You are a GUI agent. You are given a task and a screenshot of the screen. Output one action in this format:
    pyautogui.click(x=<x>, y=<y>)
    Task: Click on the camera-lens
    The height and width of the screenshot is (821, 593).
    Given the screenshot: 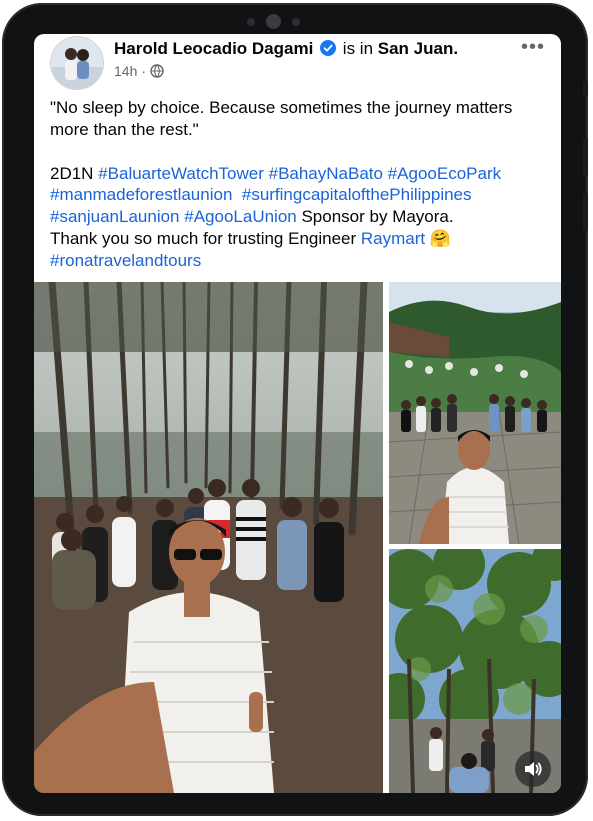 What is the action you would take?
    pyautogui.click(x=273, y=21)
    